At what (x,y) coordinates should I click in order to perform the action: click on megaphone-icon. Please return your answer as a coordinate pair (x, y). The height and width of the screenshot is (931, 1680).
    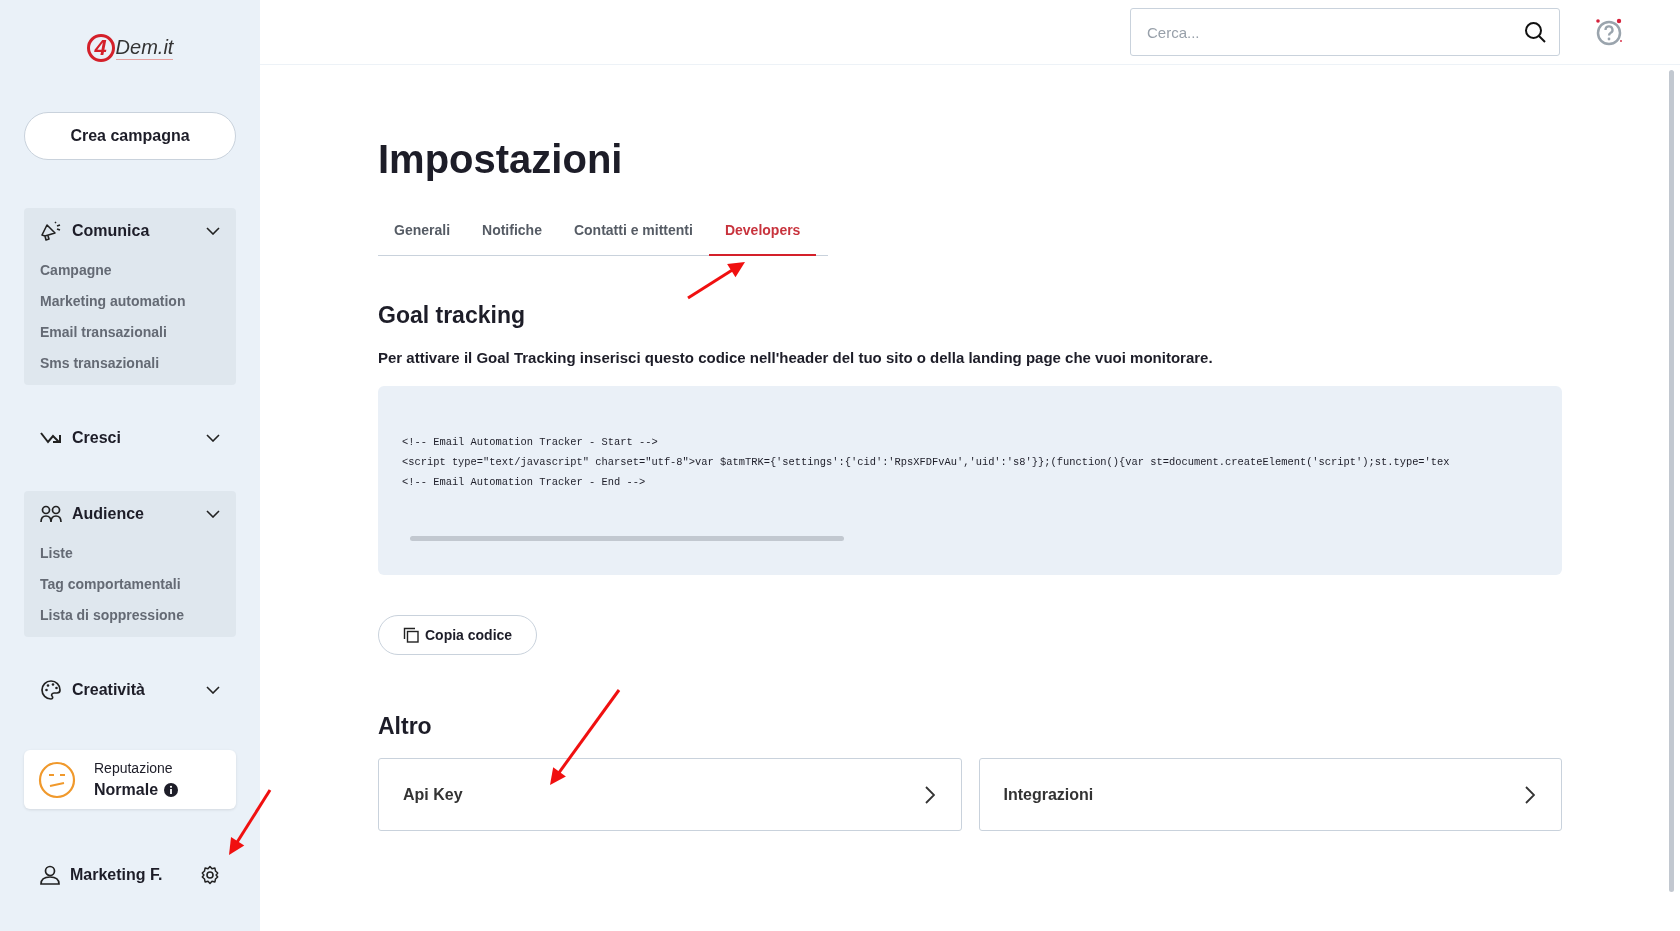
    Looking at the image, I should click on (51, 231).